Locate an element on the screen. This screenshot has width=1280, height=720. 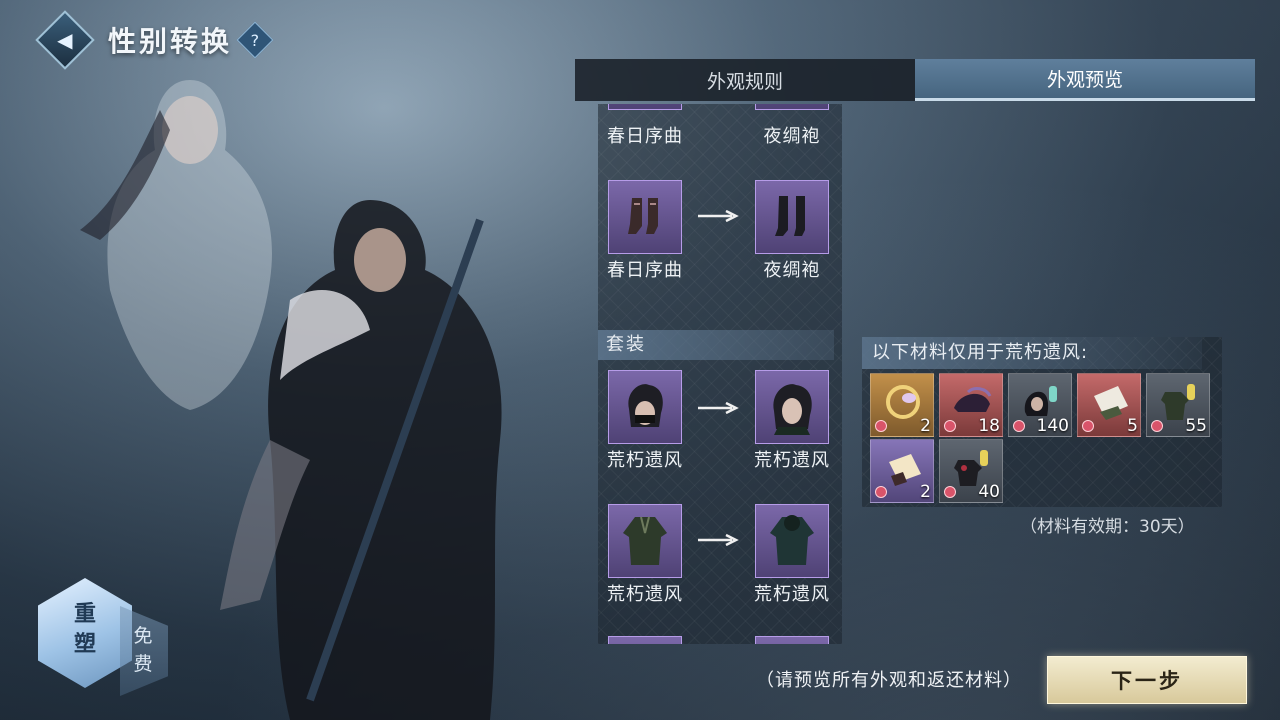
preview-hint: （请预览所有外观和返还材料） is located at coordinates (889, 680).